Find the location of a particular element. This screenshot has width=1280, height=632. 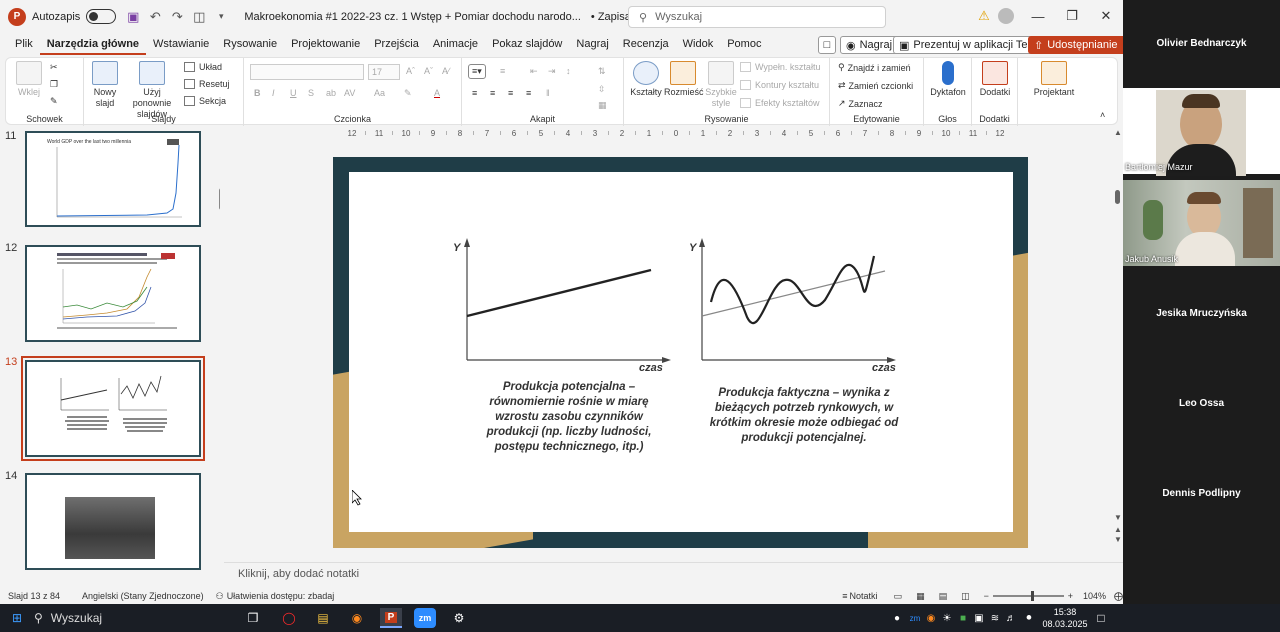

powerpoint-taskbar-icon: P is located at coordinates (391, 618).